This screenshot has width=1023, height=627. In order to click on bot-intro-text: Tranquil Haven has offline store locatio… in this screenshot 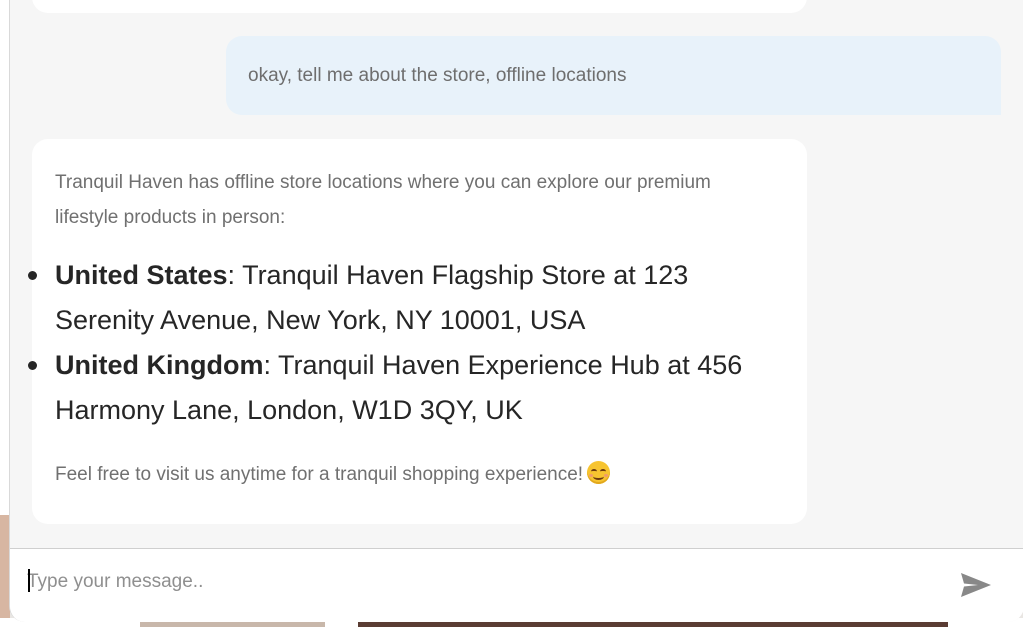, I will do `click(383, 200)`.